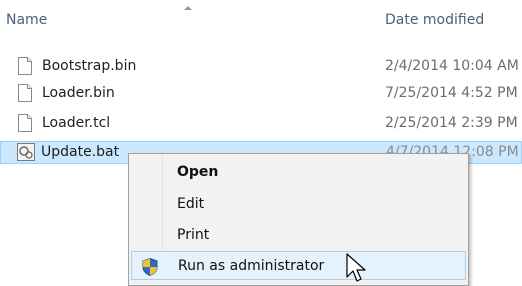 The height and width of the screenshot is (286, 522). I want to click on menu-item-print: Print, so click(298, 235).